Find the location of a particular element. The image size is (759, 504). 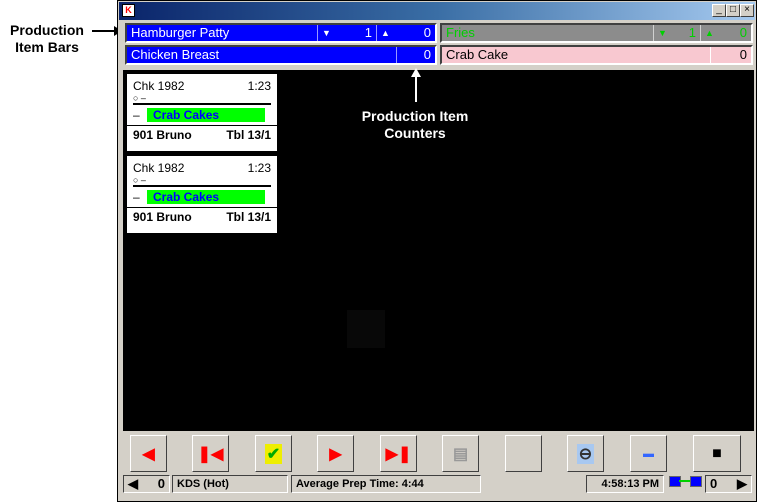

arrow-last-icon: ▶❚ is located at coordinates (398, 454).